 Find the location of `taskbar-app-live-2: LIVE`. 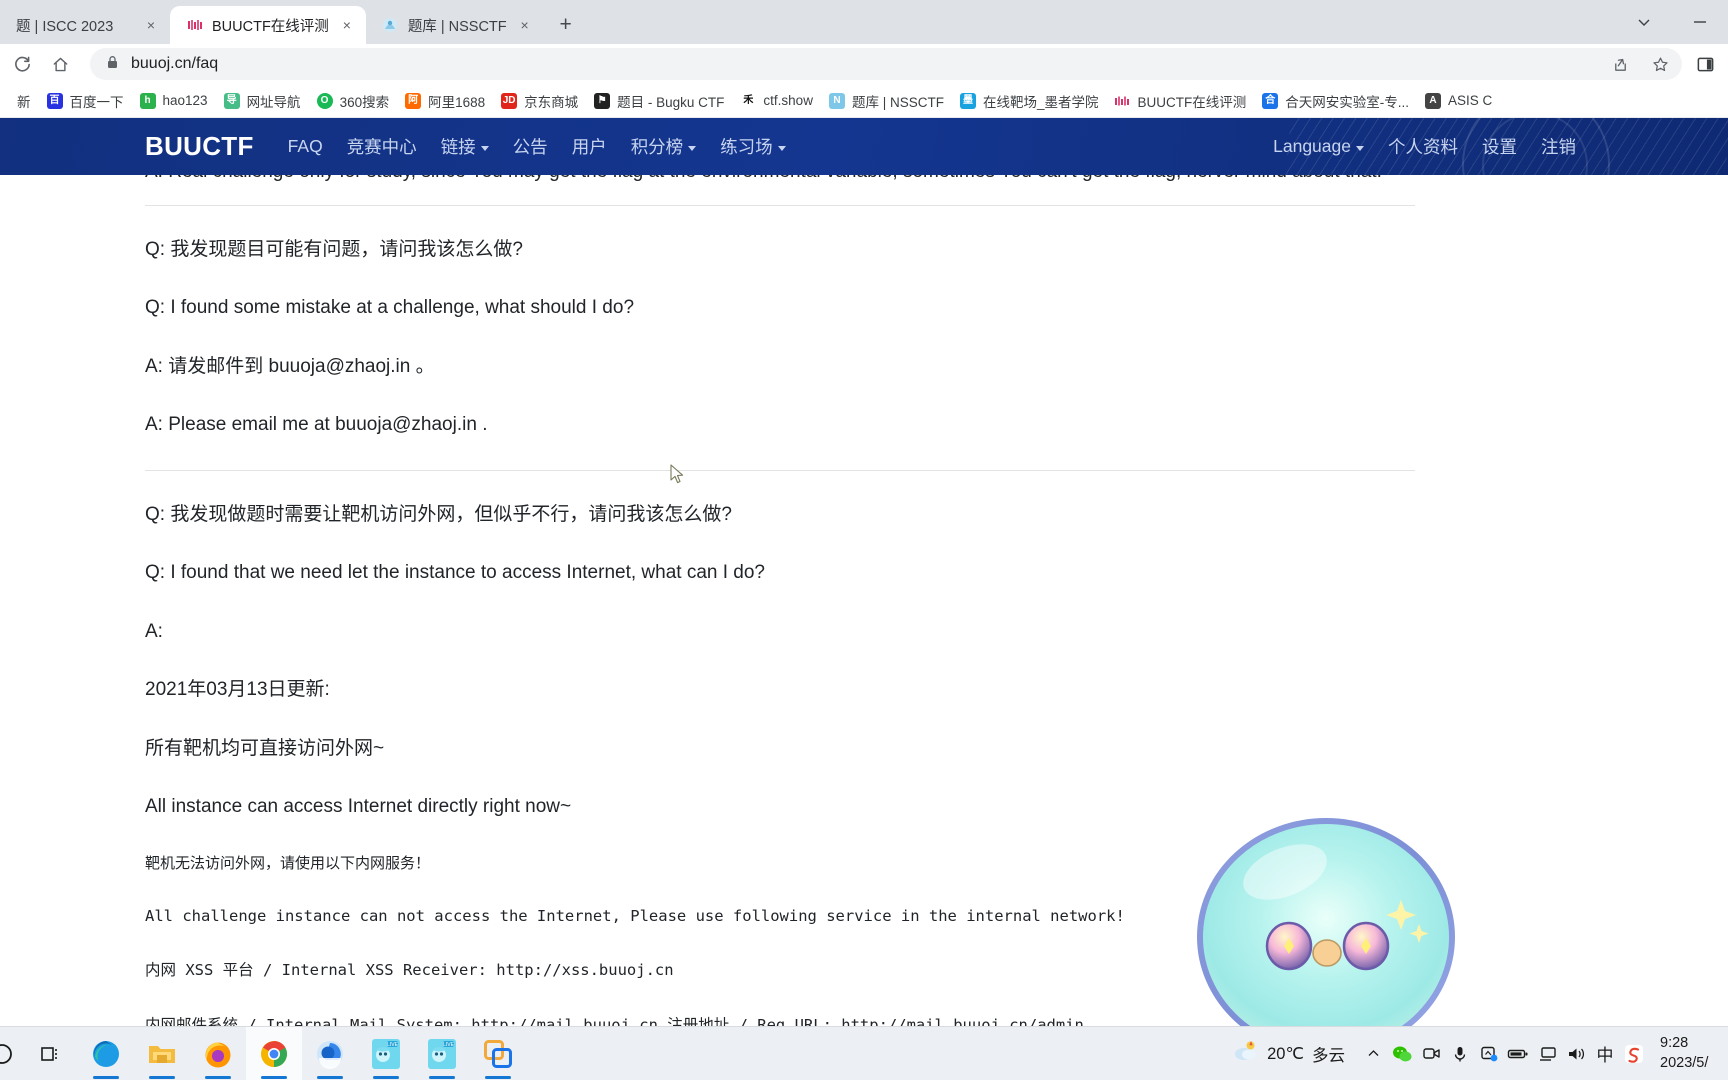

taskbar-app-live-2: LIVE is located at coordinates (442, 1054).